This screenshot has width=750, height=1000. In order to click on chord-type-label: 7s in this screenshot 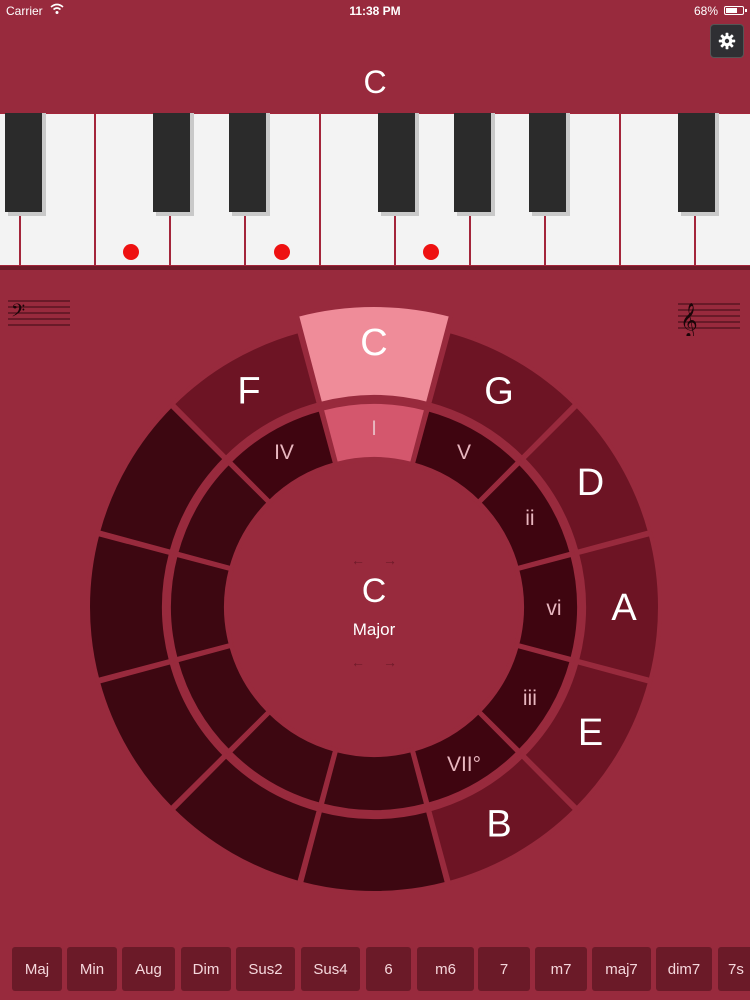, I will do `click(736, 969)`.